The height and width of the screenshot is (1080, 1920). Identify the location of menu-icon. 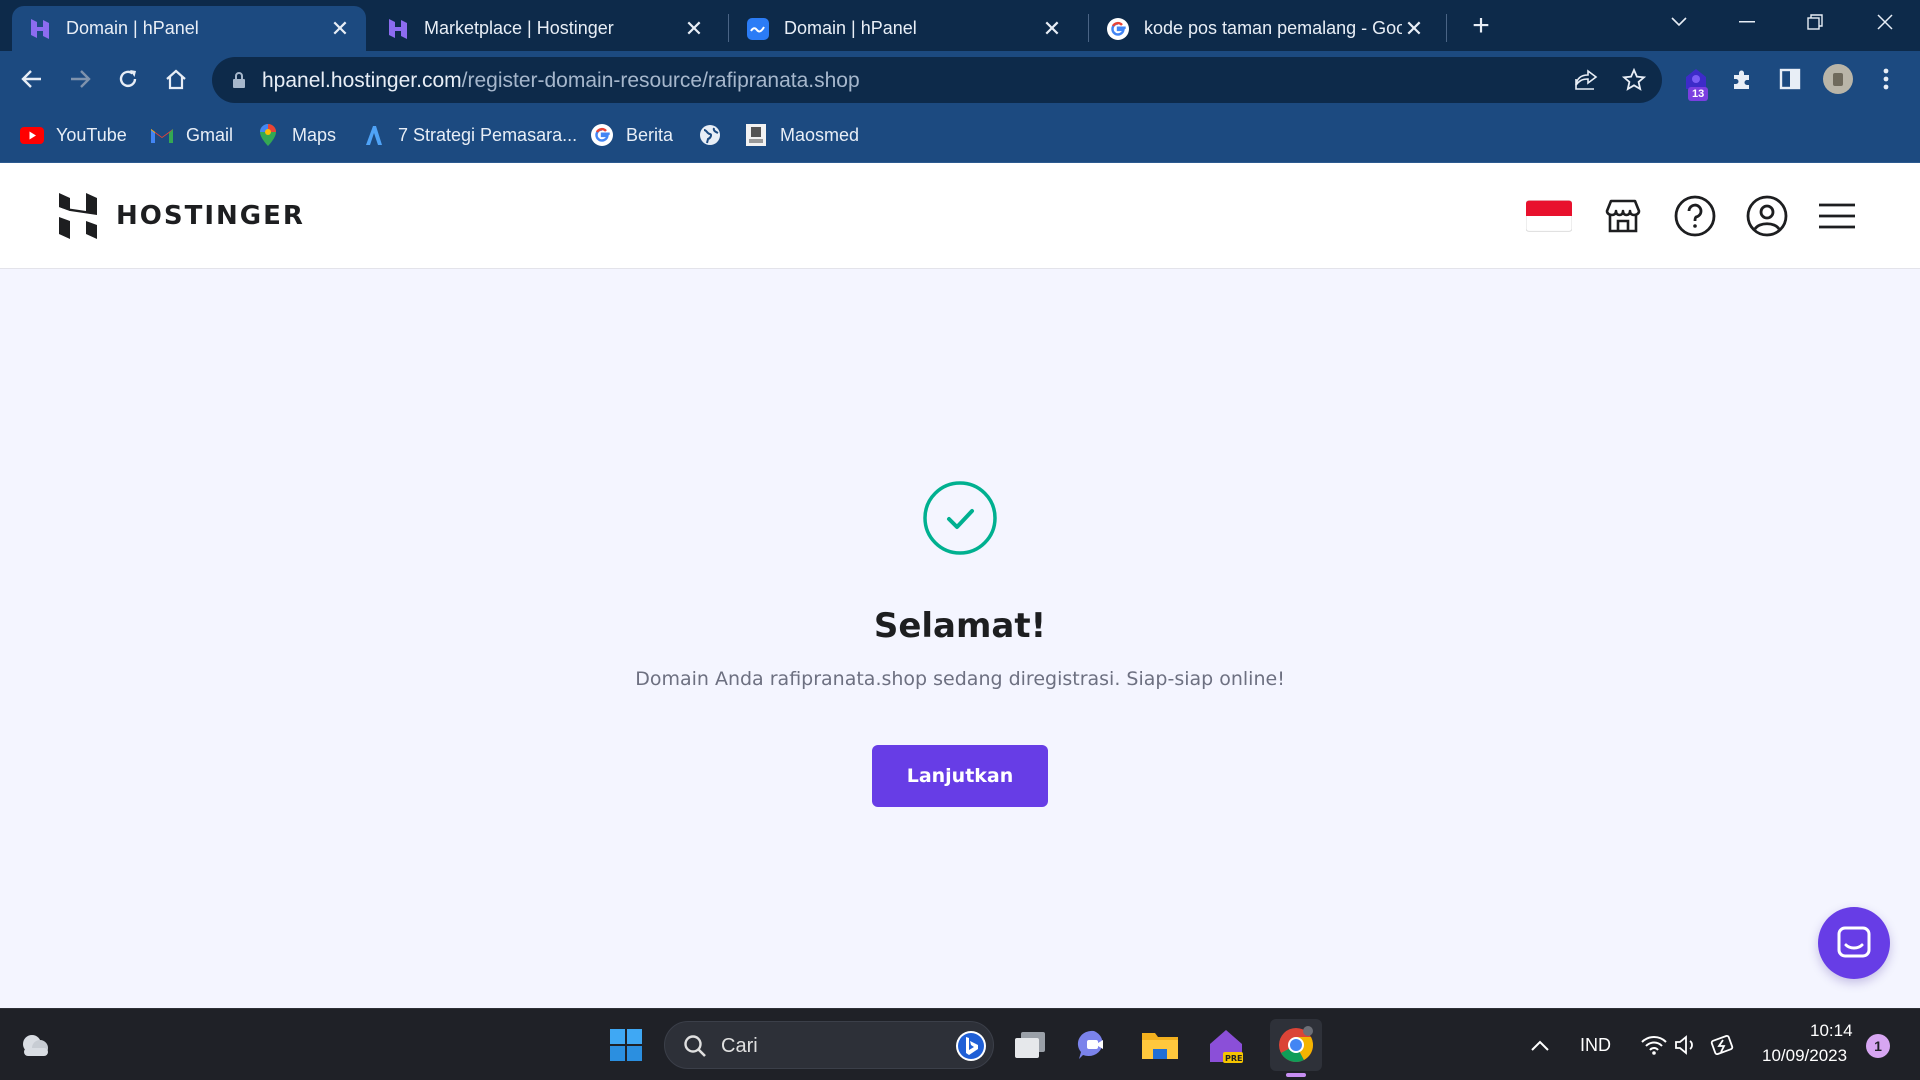
(1837, 216).